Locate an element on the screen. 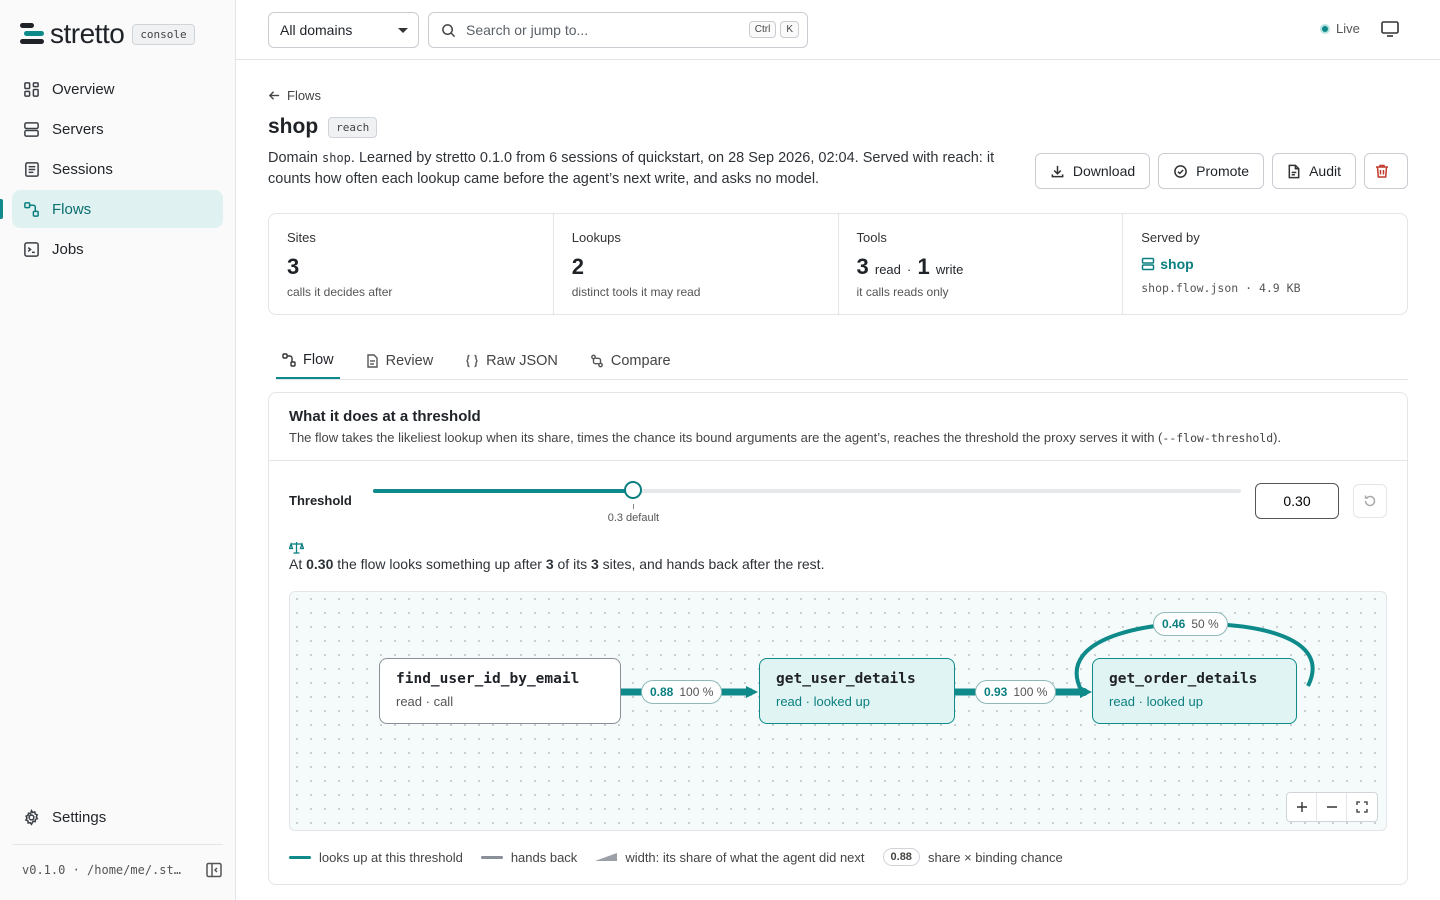 This screenshot has width=1440, height=900. flow-node: get_order_details read · looked up is located at coordinates (1194, 691).